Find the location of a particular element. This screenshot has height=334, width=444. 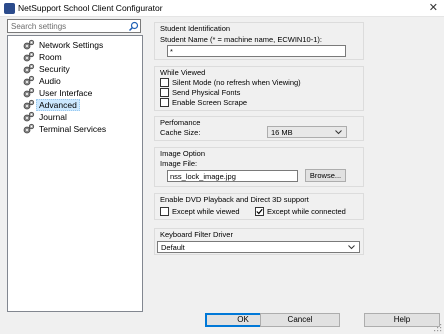

keyboard-filter-dropdown: Default is located at coordinates (258, 247).